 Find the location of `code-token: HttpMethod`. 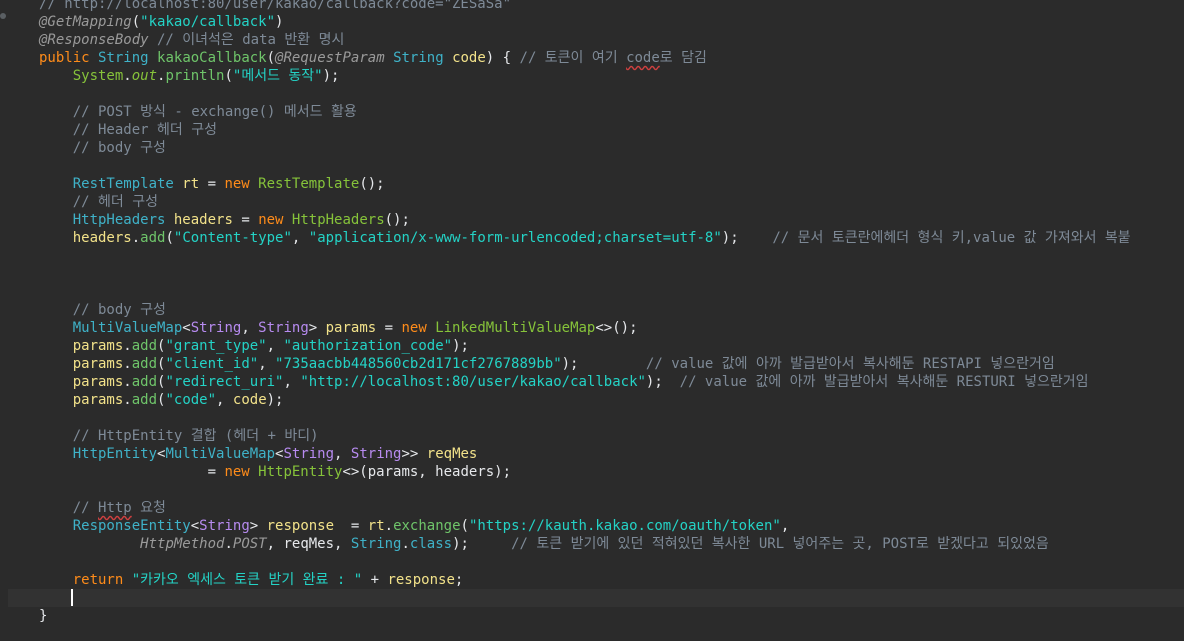

code-token: HttpMethod is located at coordinates (182, 544).